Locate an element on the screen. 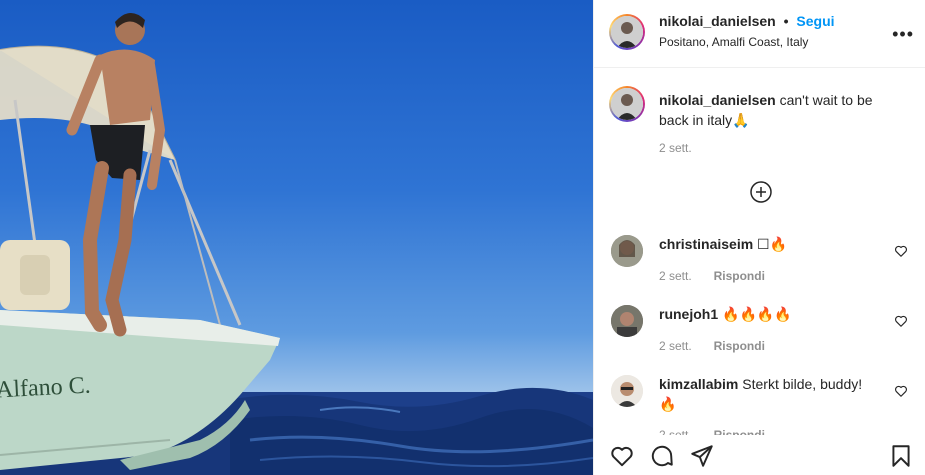 The height and width of the screenshot is (475, 925). boat-name-text: Alfano C. is located at coordinates (46, 388).